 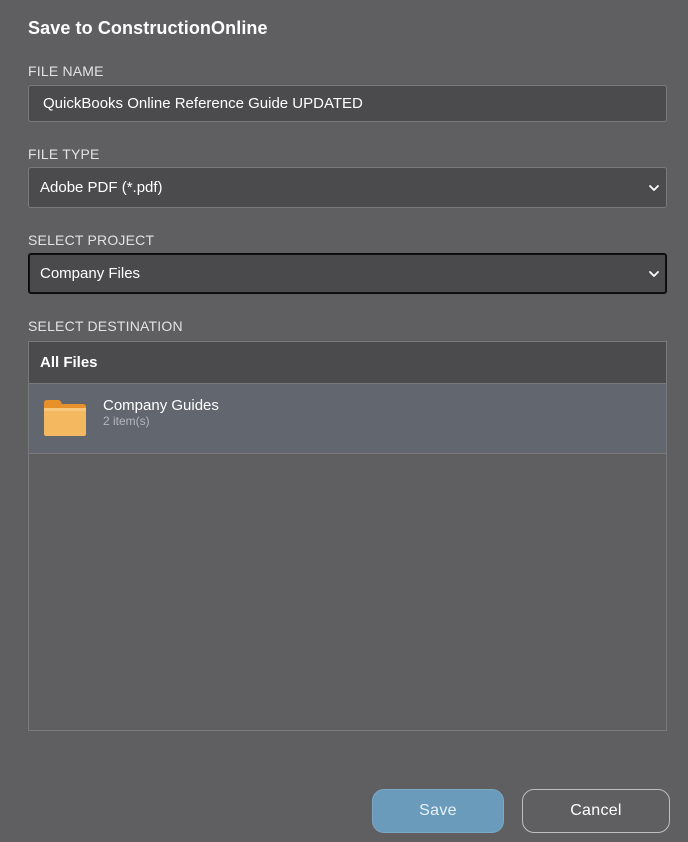 What do you see at coordinates (347, 363) in the screenshot?
I see `breadcrumb-all-files: All Files` at bounding box center [347, 363].